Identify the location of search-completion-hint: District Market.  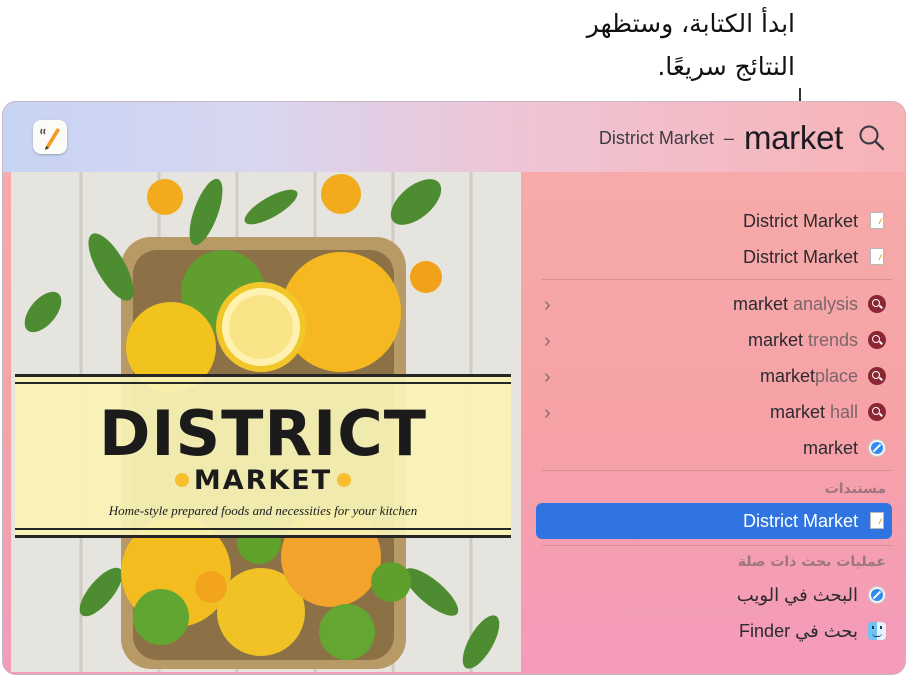
(656, 137).